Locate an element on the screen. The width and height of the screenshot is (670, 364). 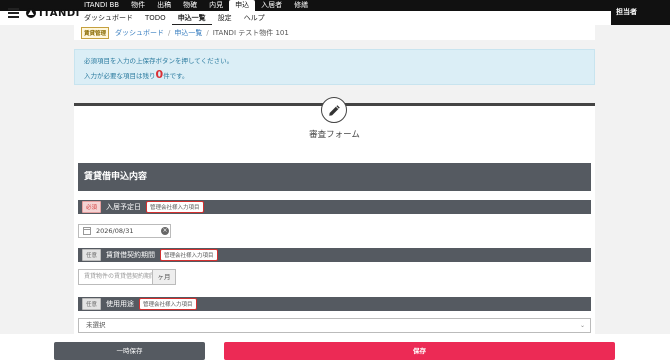
hamburger-menu-icon is located at coordinates (13, 13).